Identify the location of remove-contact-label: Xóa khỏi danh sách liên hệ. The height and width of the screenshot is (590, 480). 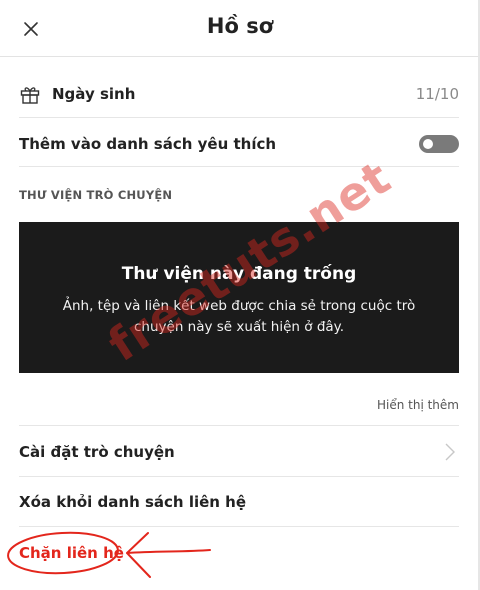
(133, 502).